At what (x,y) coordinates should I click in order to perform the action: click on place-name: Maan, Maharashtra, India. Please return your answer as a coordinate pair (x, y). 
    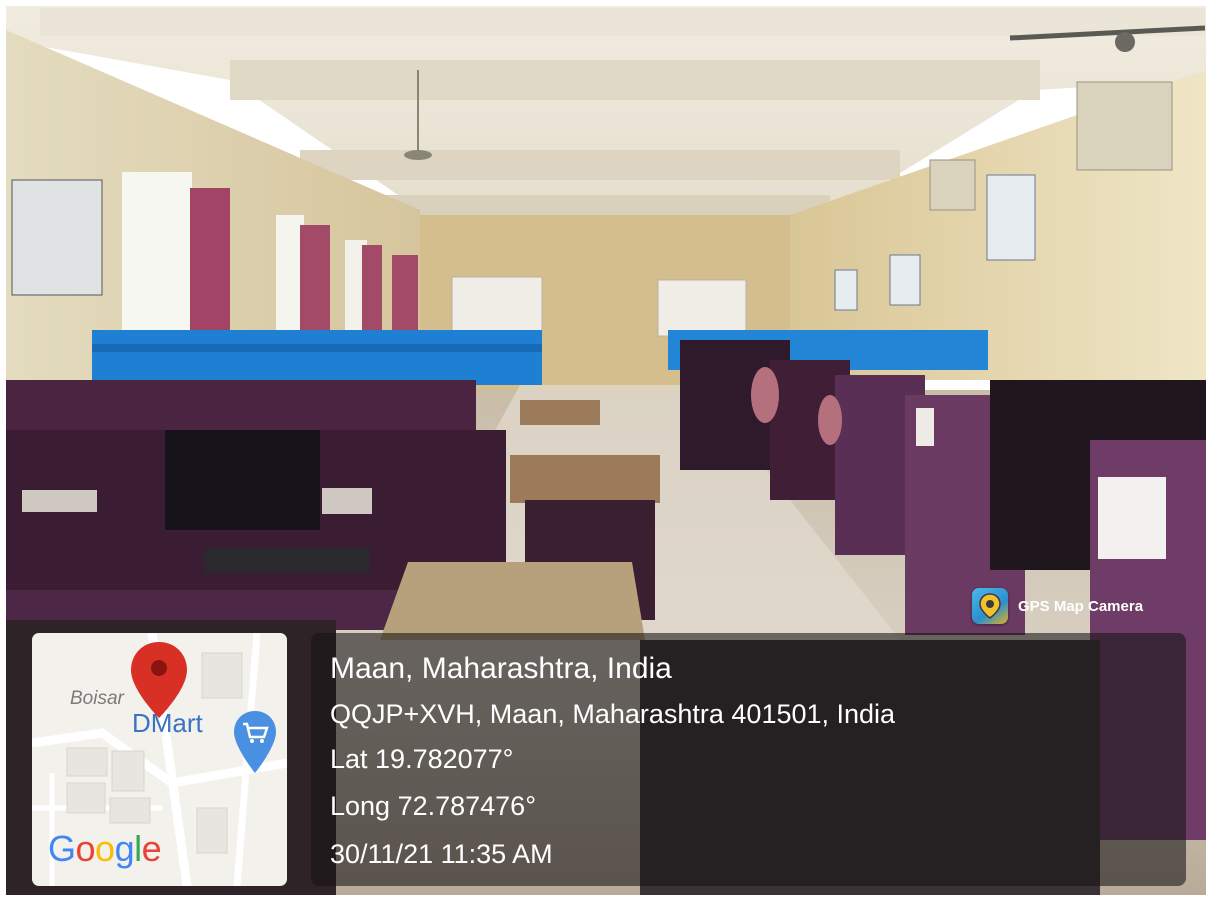
    Looking at the image, I should click on (501, 668).